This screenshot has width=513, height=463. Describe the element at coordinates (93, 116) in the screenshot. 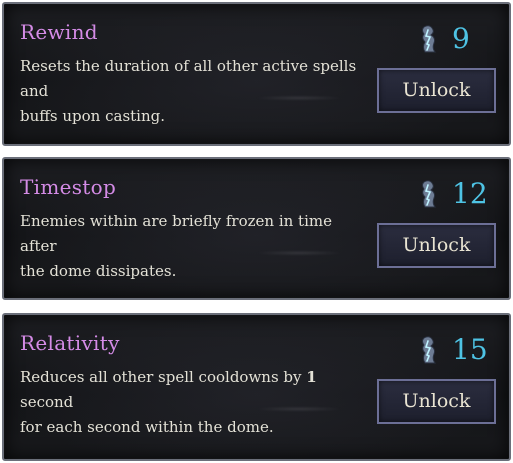

I see `description-line: buffs upon casting.` at that location.